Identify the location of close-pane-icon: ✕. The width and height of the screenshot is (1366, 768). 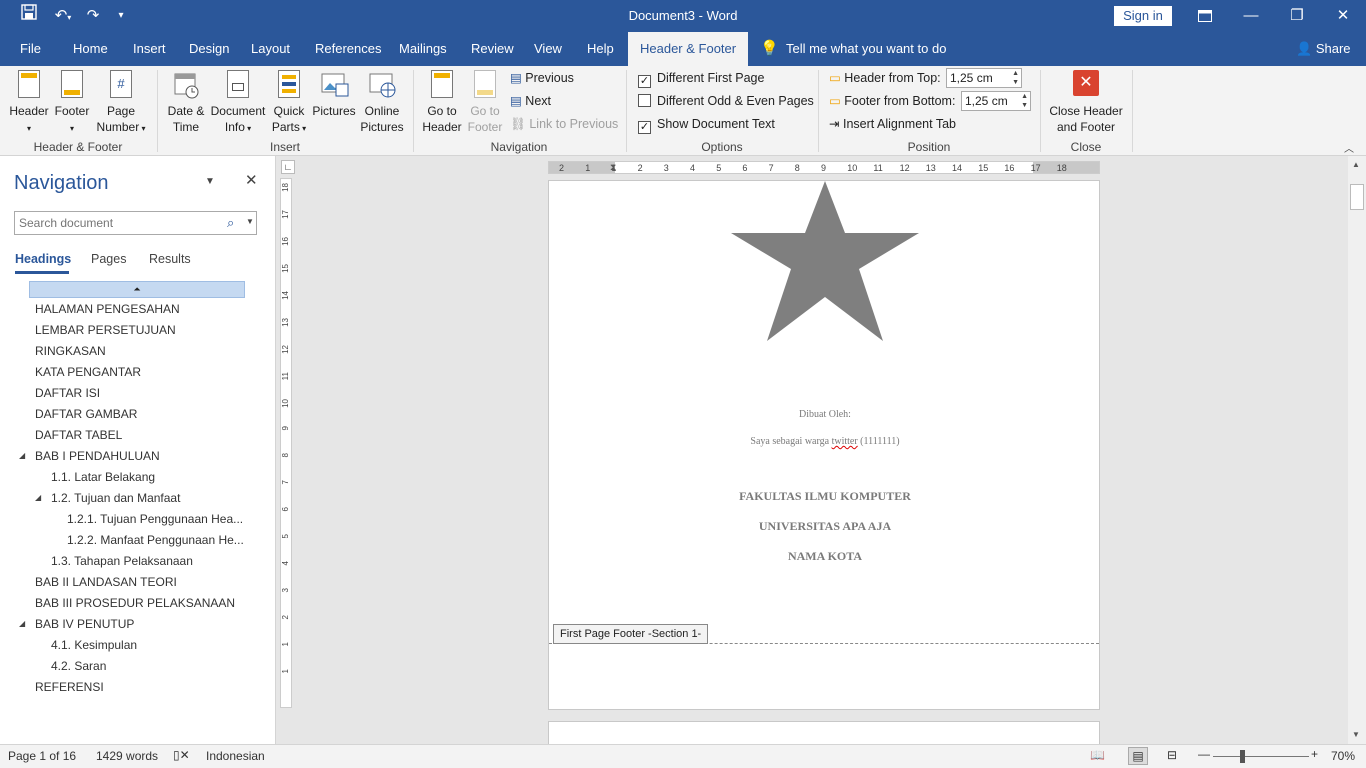
(251, 180).